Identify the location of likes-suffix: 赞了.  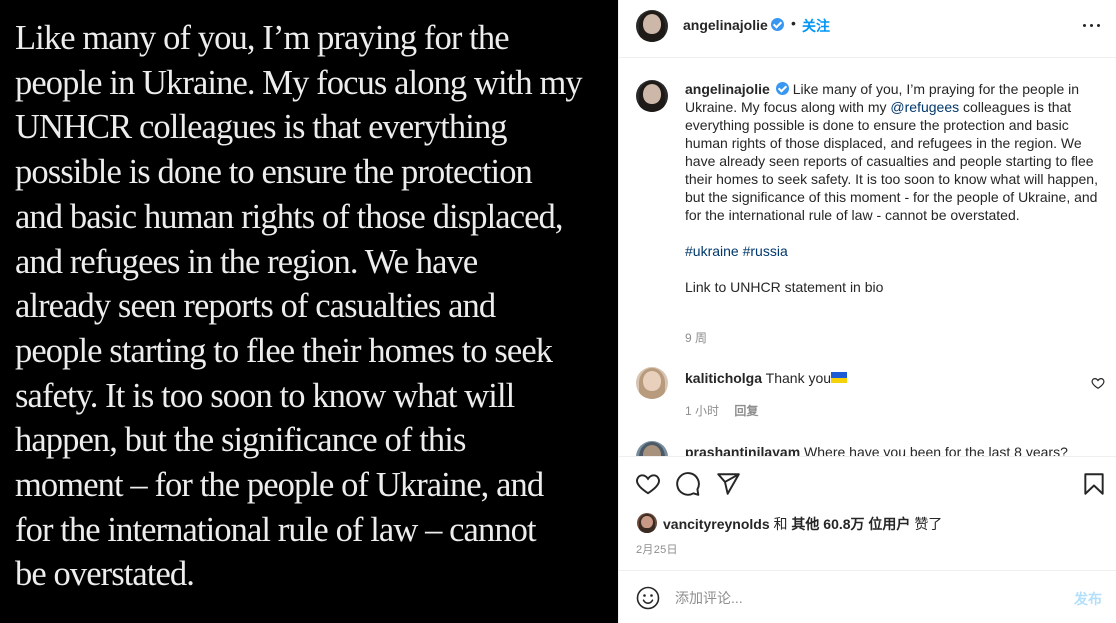
(928, 524).